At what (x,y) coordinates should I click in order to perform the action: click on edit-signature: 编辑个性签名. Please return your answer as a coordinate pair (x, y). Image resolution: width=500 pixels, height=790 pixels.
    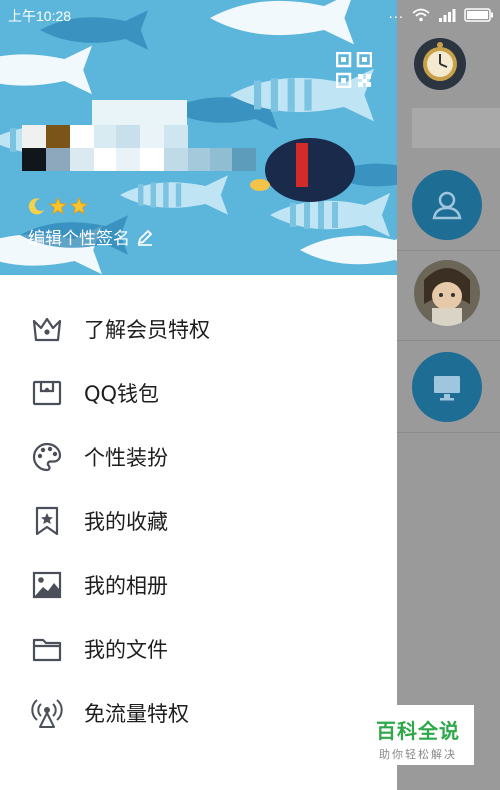
    Looking at the image, I should click on (91, 236).